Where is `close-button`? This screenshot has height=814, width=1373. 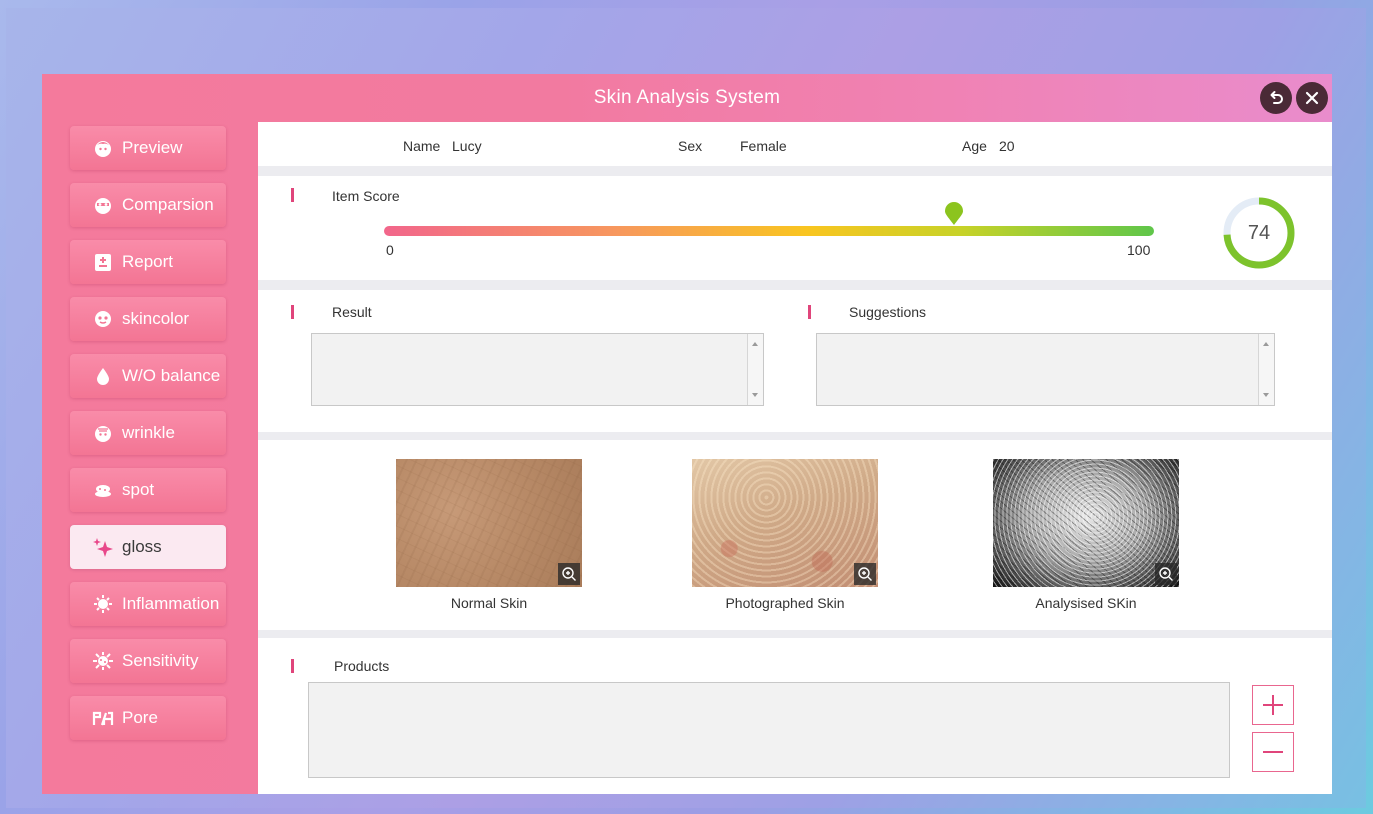
close-button is located at coordinates (1312, 98).